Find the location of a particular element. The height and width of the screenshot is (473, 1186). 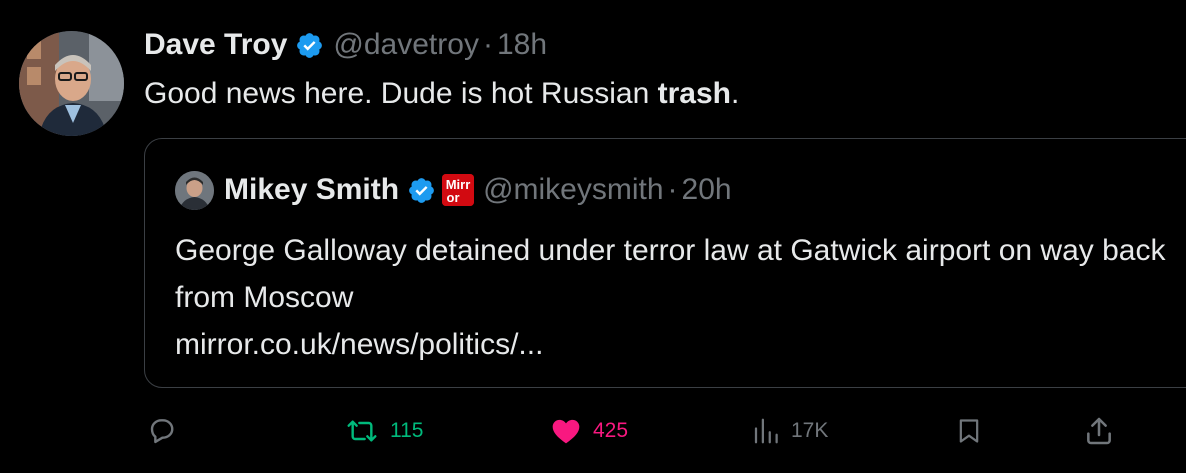

share-button is located at coordinates (1099, 431).